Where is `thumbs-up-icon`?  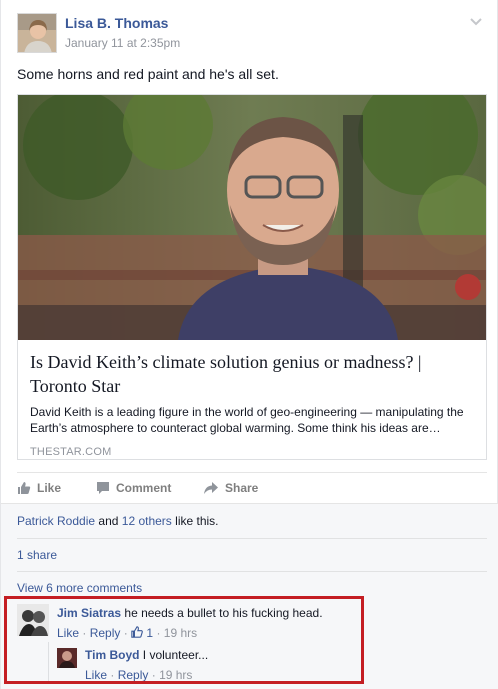 thumbs-up-icon is located at coordinates (24, 488).